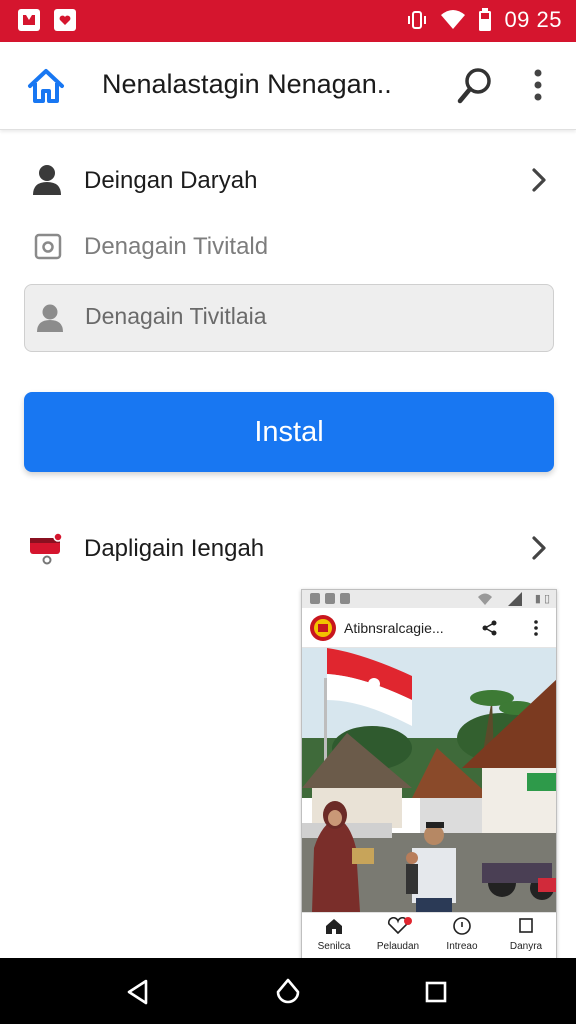 The image size is (576, 1024). I want to click on preview-bottom-nav: Senilca Pelaudan Intreao Danyra, so click(429, 936).